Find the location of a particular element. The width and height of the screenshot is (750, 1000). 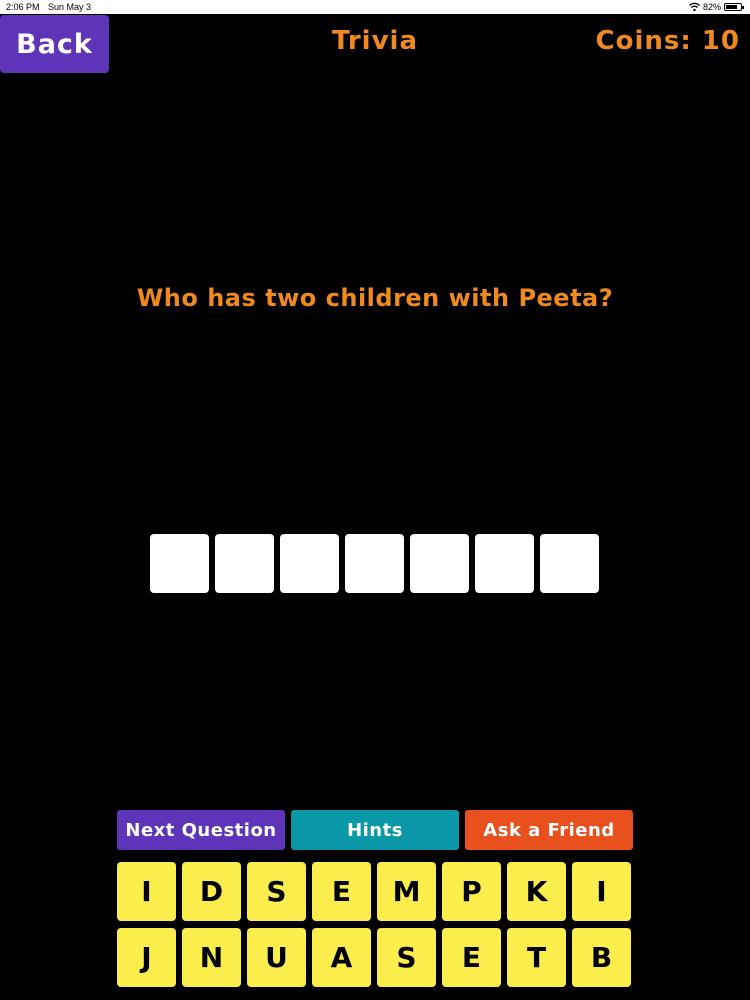

question-text: Who has two children with Peeta? is located at coordinates (375, 298).